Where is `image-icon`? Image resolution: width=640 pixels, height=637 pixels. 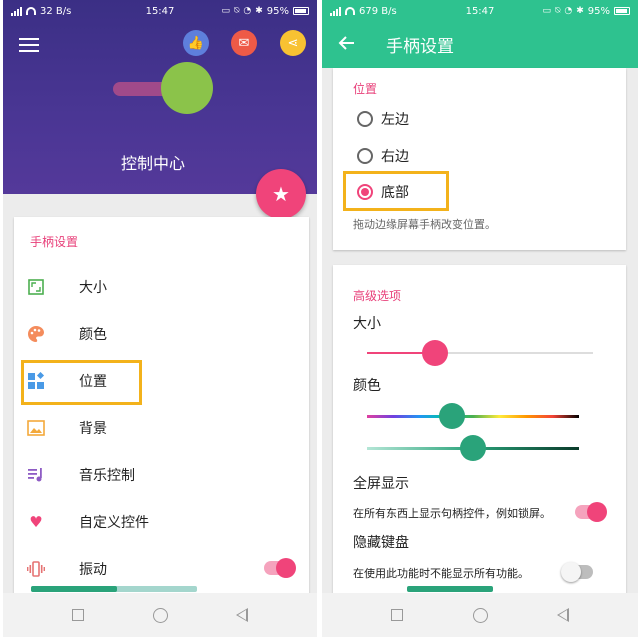 image-icon is located at coordinates (36, 428).